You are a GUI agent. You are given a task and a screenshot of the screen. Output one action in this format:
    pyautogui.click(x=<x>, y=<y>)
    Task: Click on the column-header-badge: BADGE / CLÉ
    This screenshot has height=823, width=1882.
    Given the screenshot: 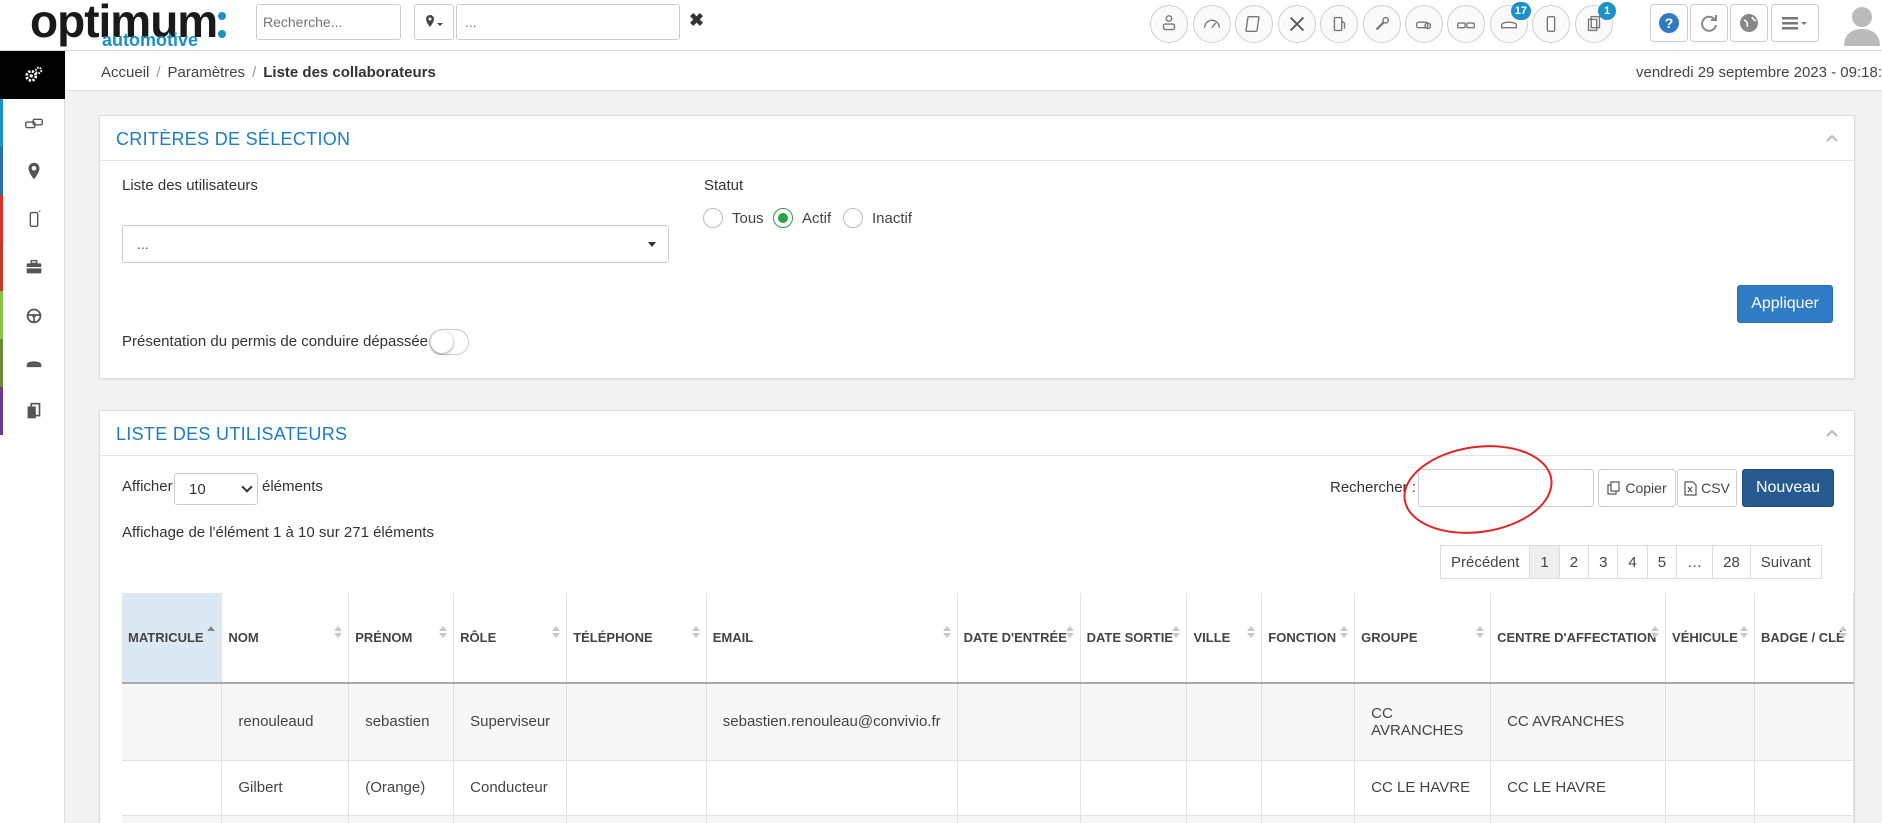 What is the action you would take?
    pyautogui.click(x=1804, y=638)
    